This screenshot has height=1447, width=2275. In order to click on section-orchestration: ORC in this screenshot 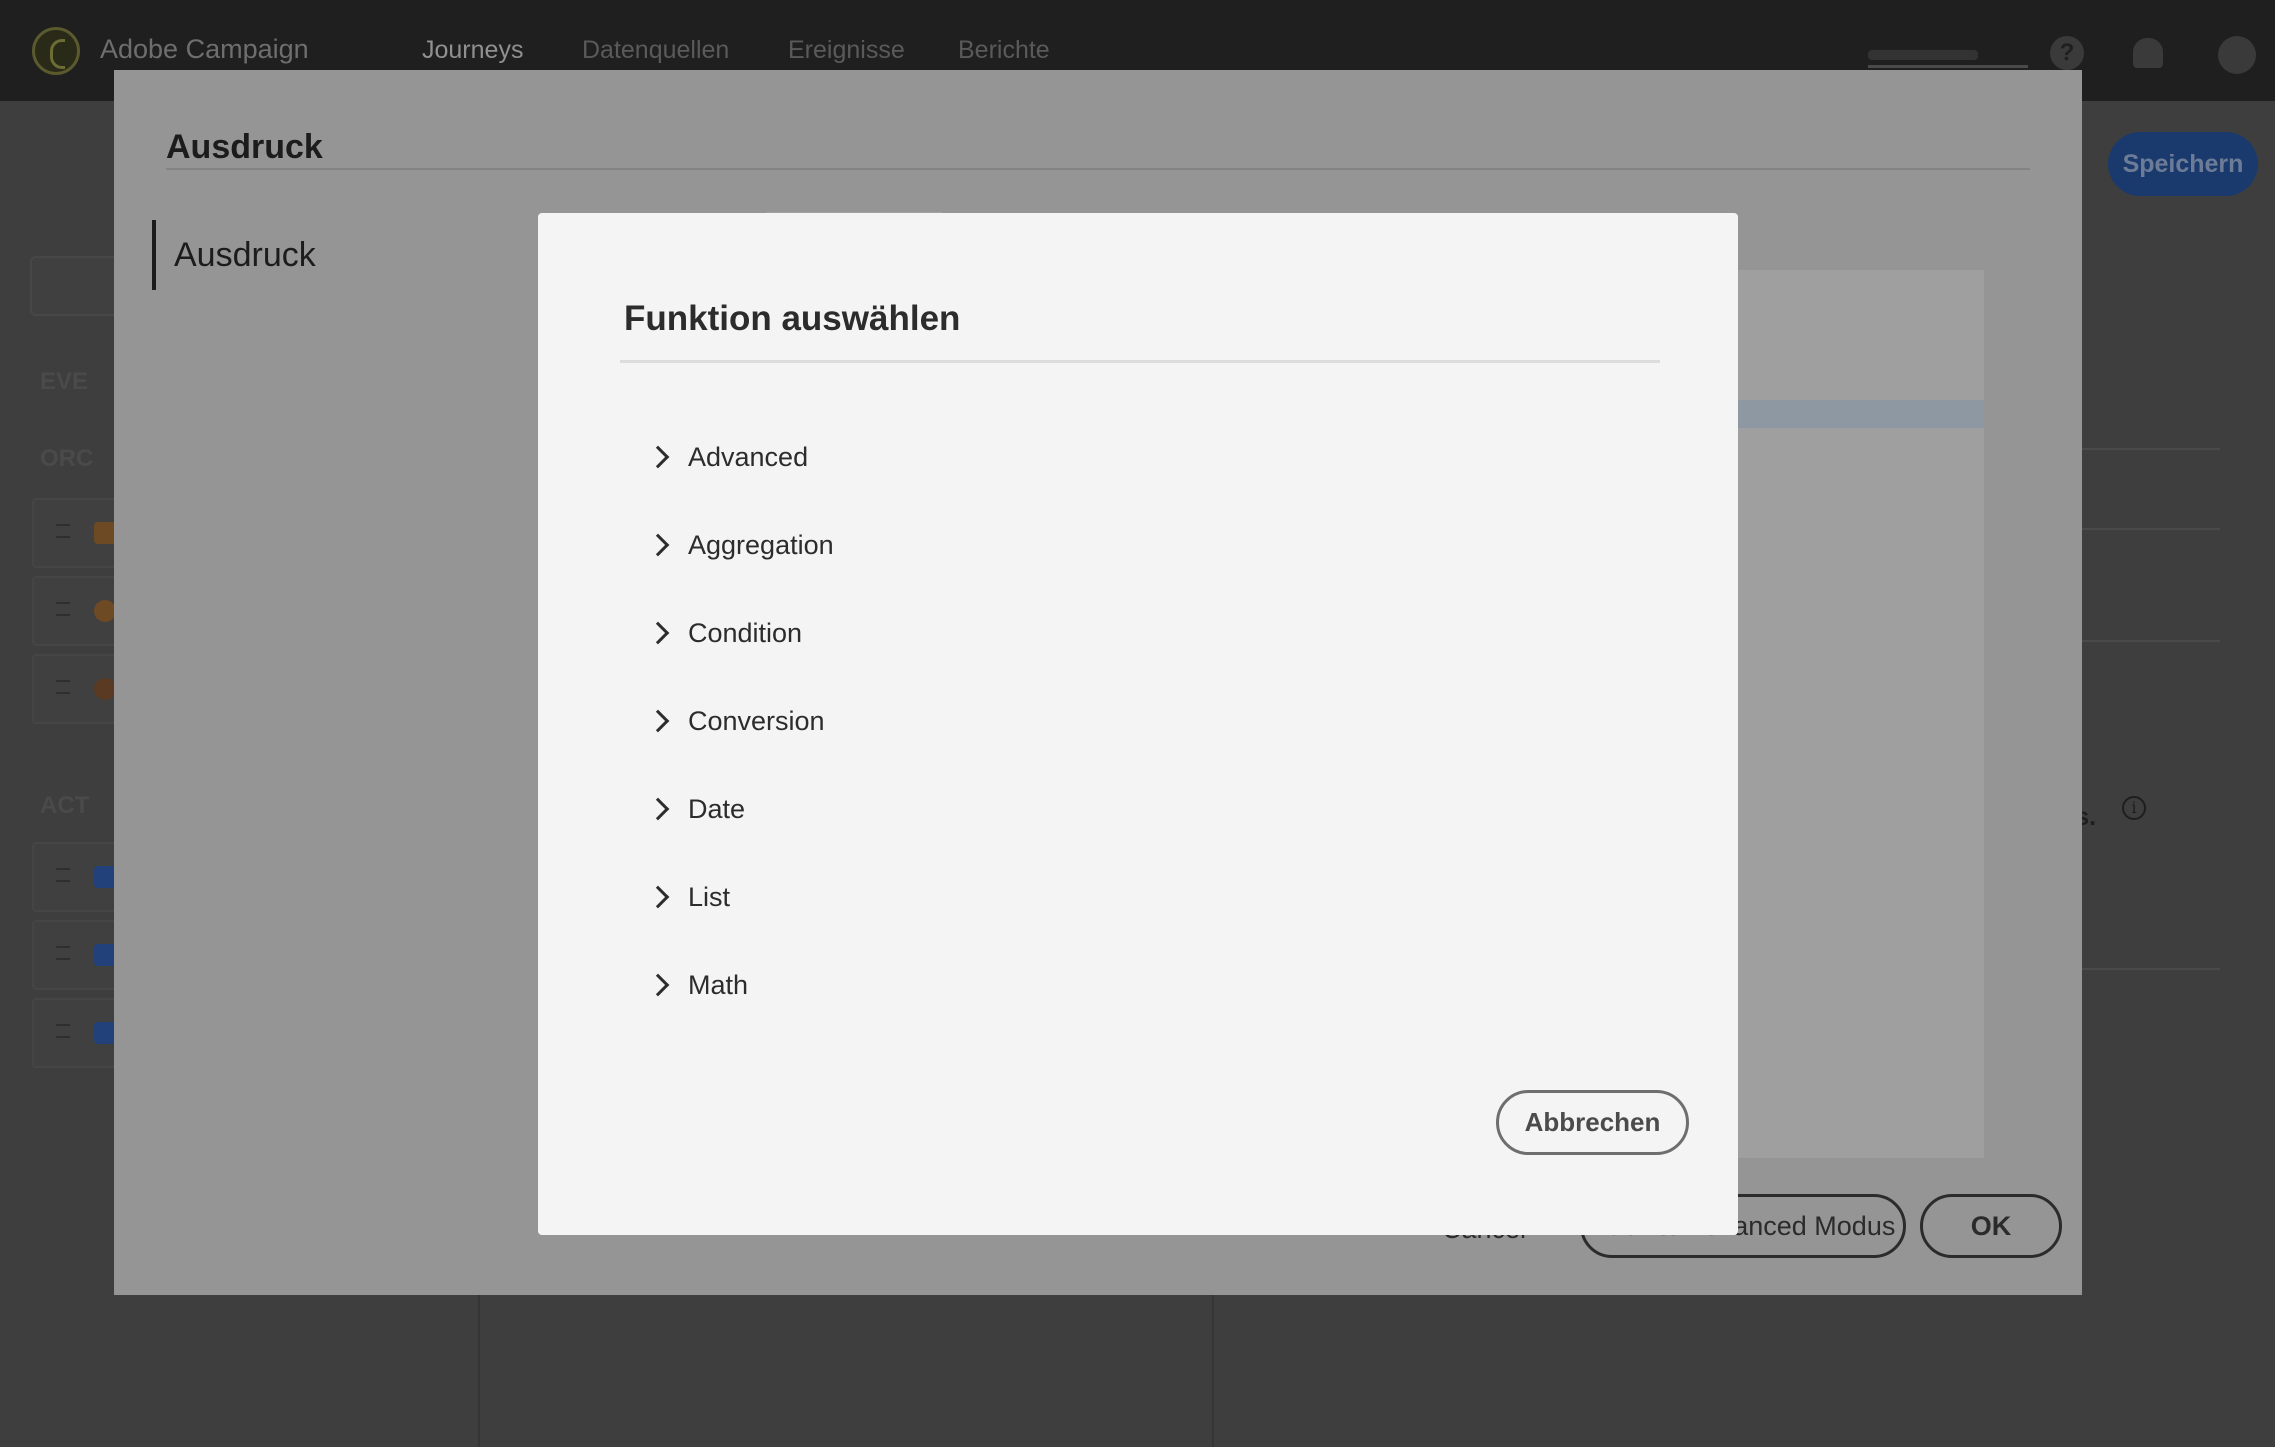, I will do `click(67, 458)`.